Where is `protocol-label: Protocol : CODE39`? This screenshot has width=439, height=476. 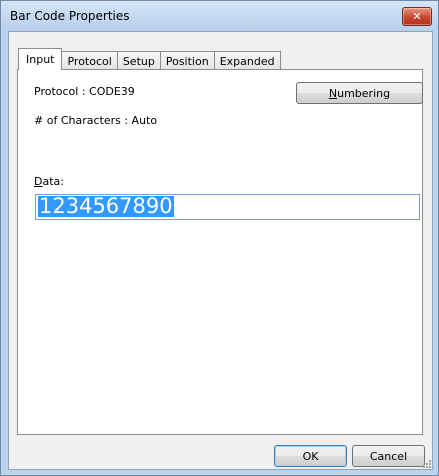
protocol-label: Protocol : CODE39 is located at coordinates (84, 91).